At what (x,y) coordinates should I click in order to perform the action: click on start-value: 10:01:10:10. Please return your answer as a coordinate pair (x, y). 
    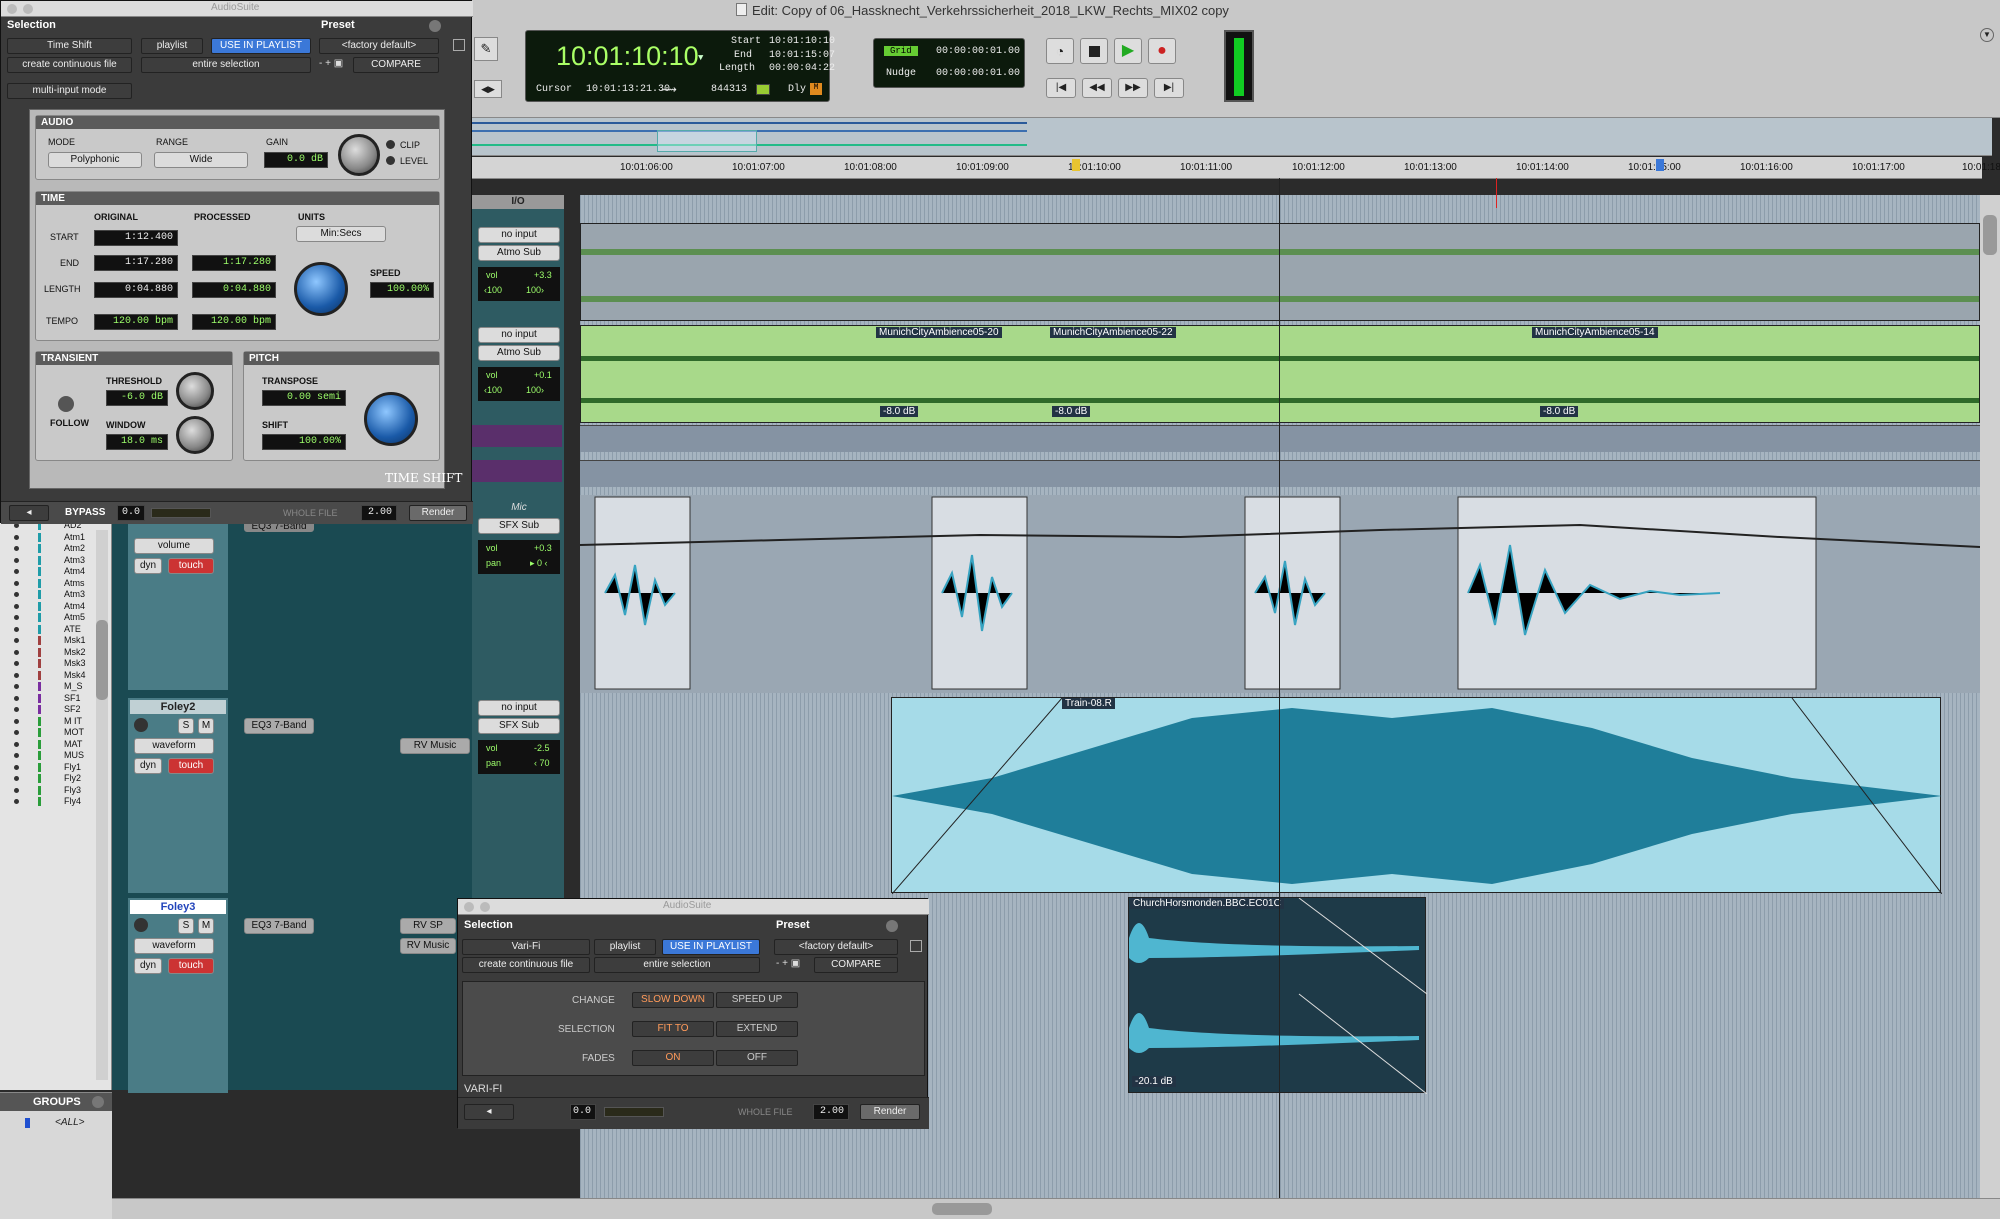
    Looking at the image, I should click on (802, 41).